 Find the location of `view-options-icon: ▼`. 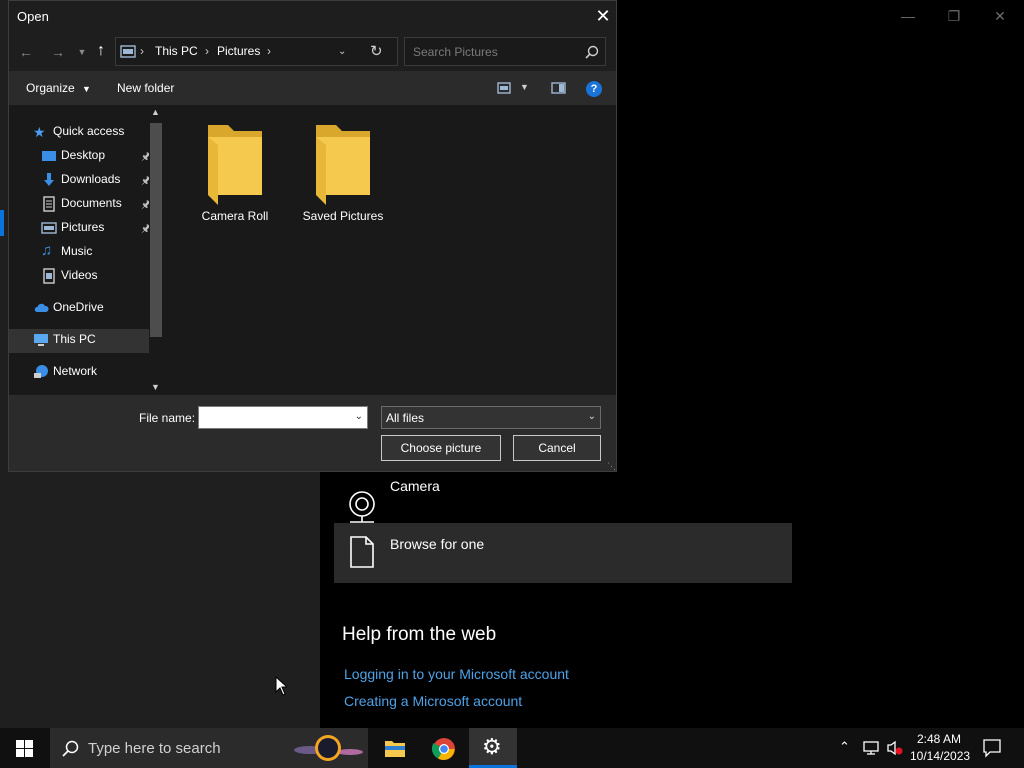

view-options-icon: ▼ is located at coordinates (524, 87).